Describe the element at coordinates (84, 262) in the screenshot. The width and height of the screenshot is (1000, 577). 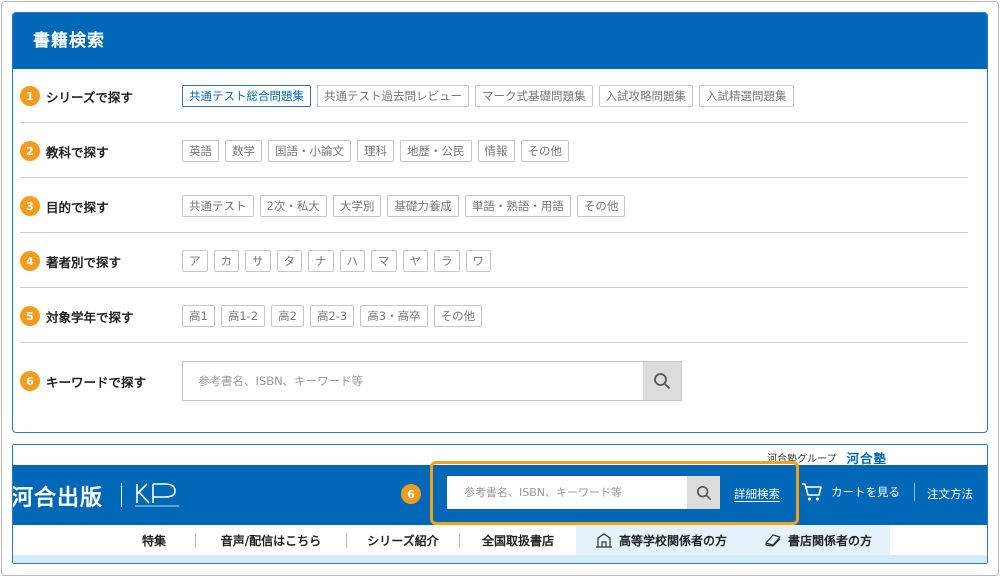
I see `row-label-author: 著者別で探す` at that location.